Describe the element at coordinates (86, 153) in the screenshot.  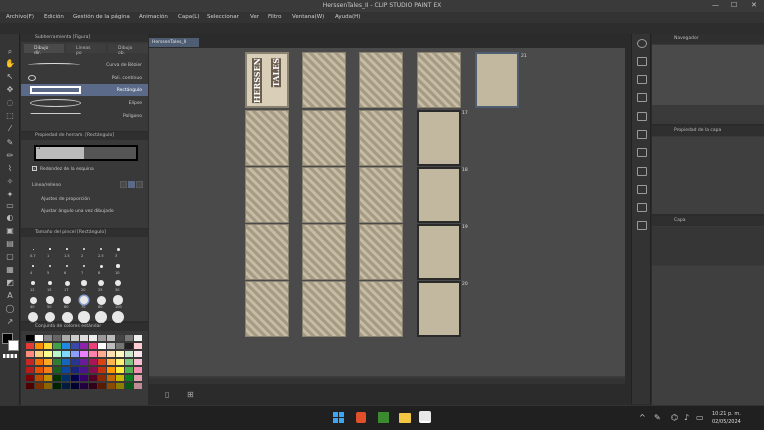
I see `brush-size-slider` at that location.